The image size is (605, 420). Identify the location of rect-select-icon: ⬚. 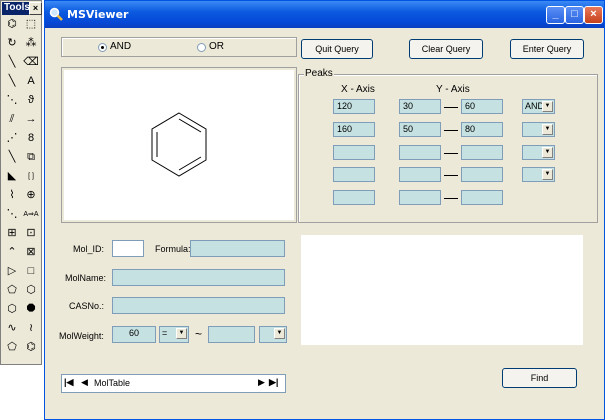
(31, 24).